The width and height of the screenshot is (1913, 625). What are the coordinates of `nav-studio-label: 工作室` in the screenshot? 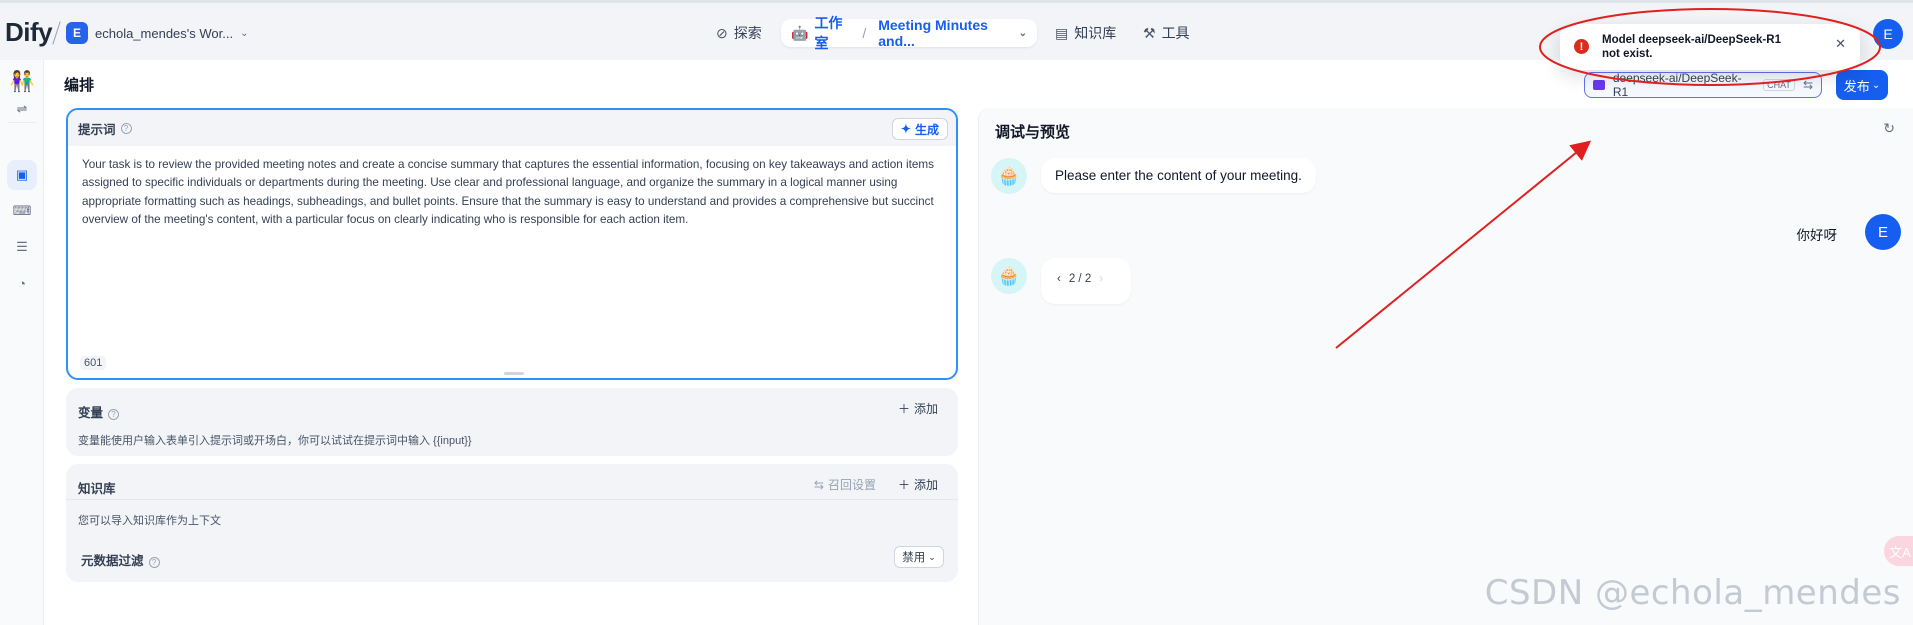 It's located at (828, 33).